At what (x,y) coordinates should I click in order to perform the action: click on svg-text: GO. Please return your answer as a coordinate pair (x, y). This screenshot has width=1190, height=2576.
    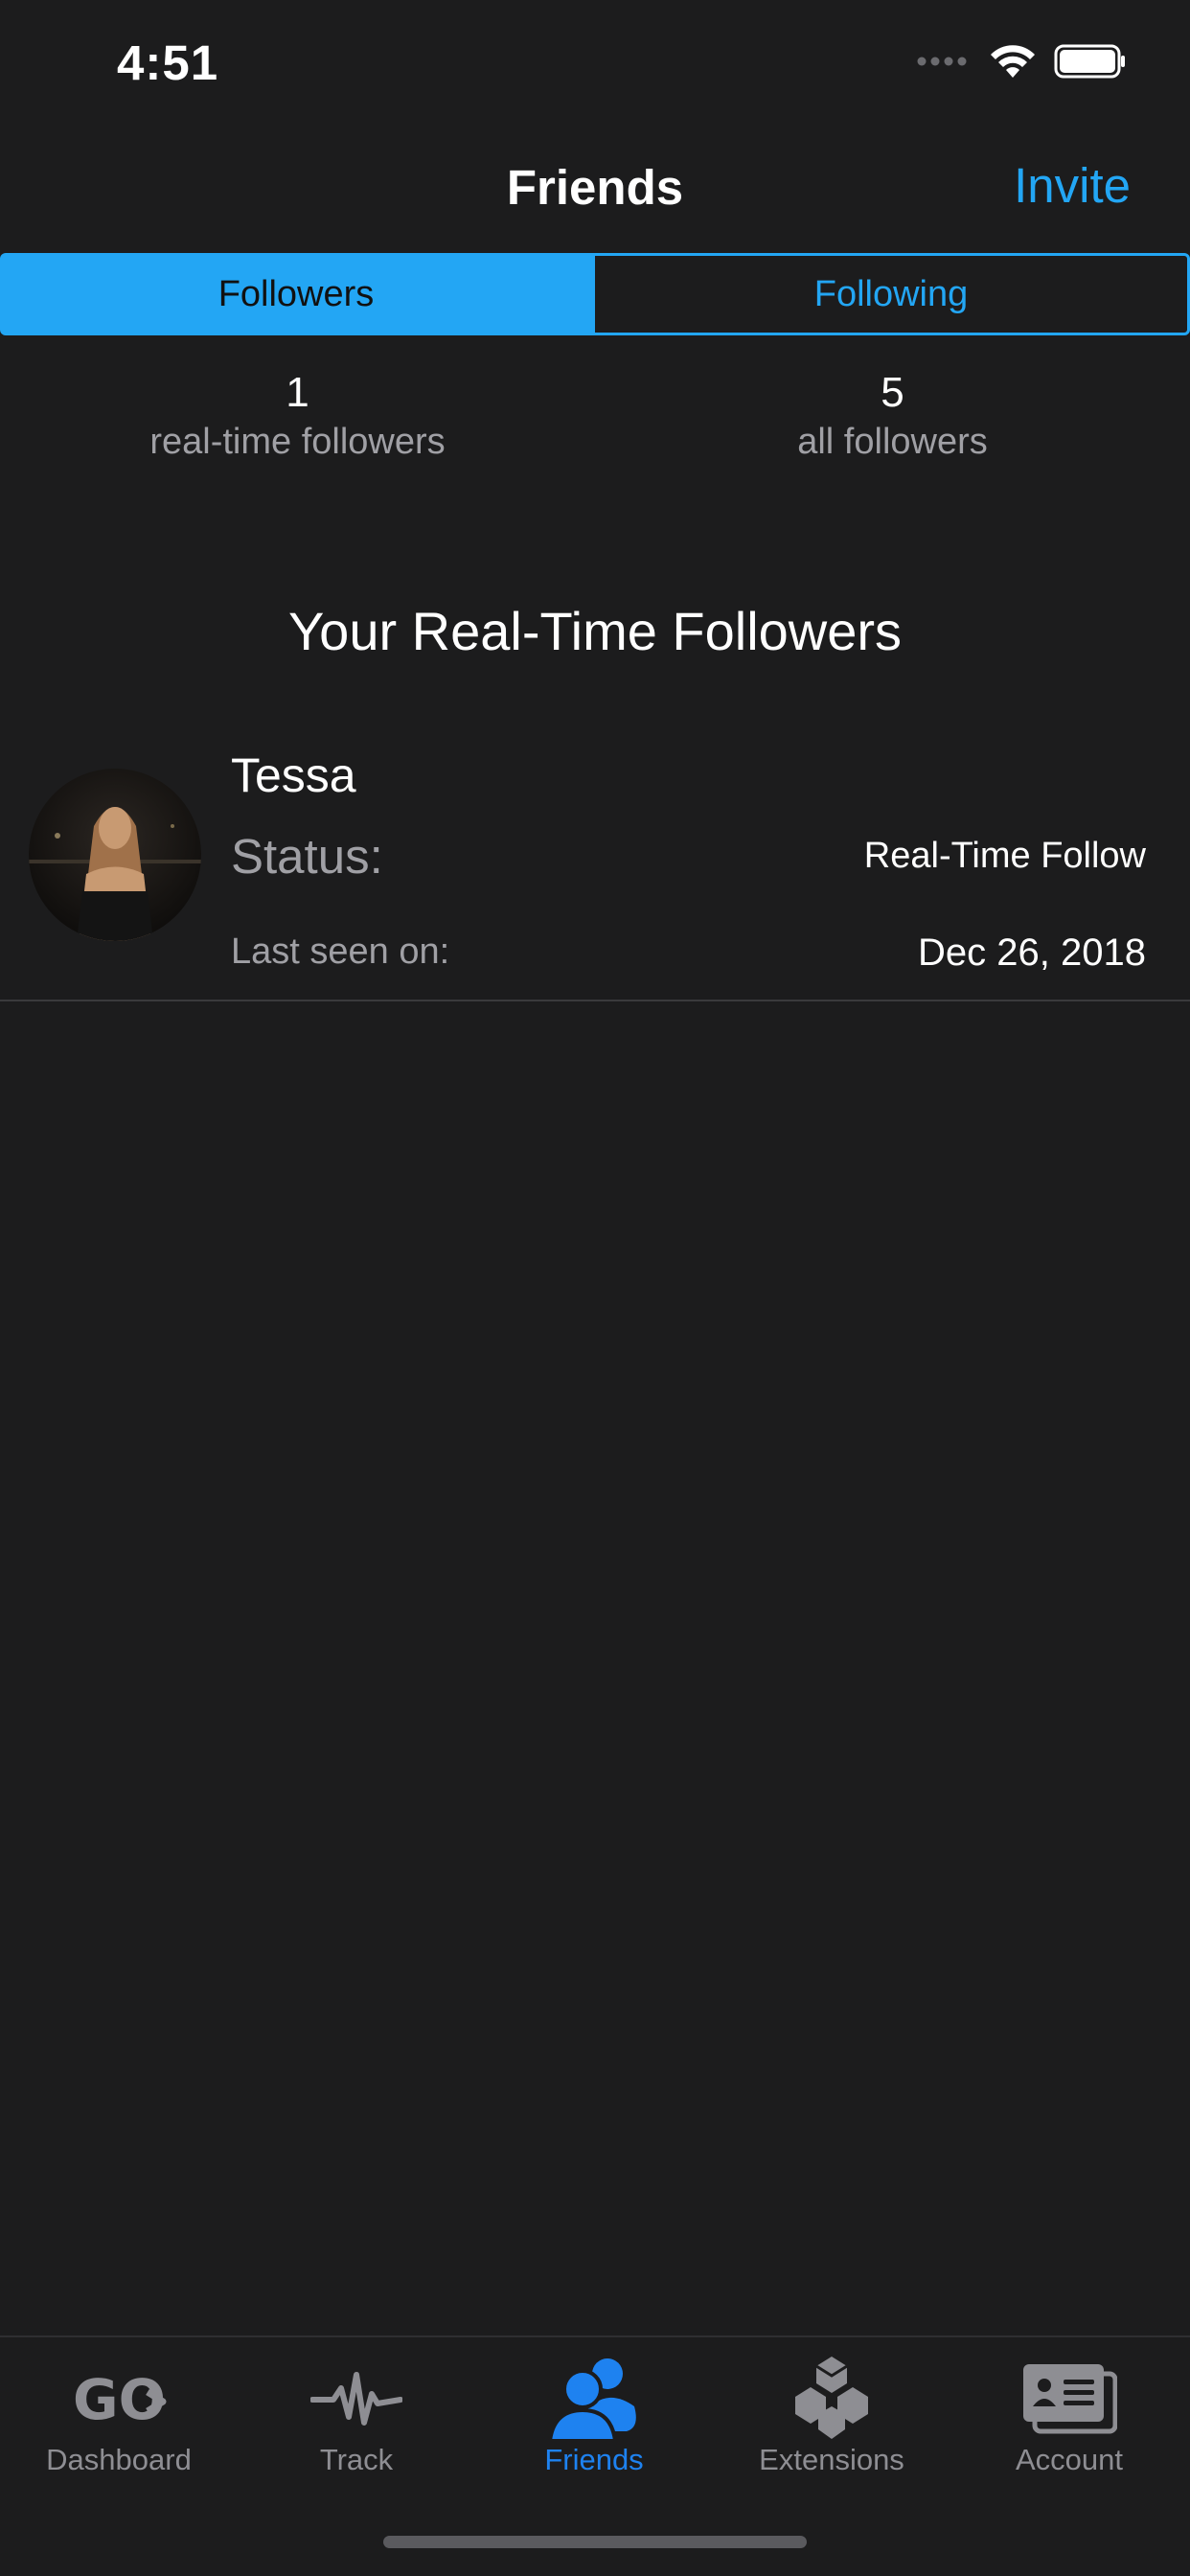
    Looking at the image, I should click on (120, 2399).